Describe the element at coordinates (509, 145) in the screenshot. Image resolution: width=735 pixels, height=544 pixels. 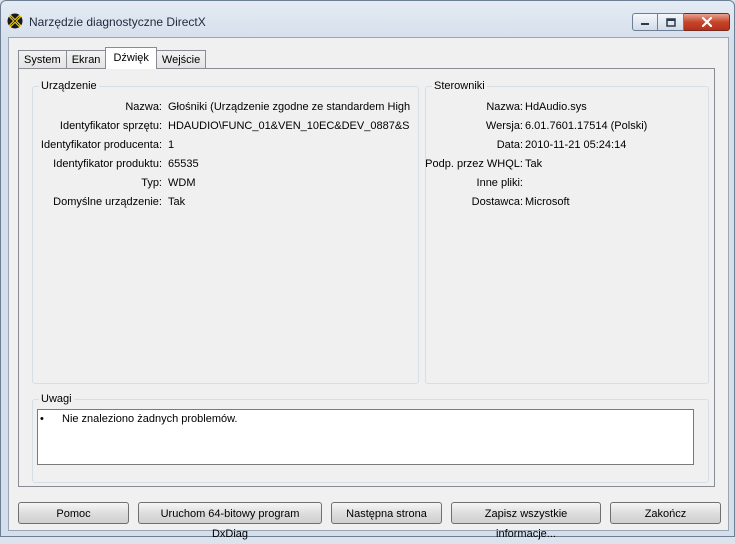
I see `driver-date-label: Data:` at that location.